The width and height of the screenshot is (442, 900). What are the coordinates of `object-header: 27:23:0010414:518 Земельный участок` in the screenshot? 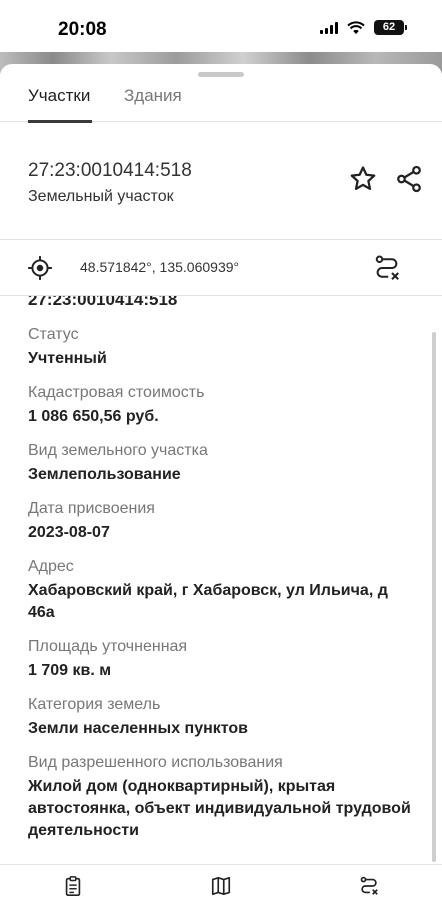 It's located at (221, 181).